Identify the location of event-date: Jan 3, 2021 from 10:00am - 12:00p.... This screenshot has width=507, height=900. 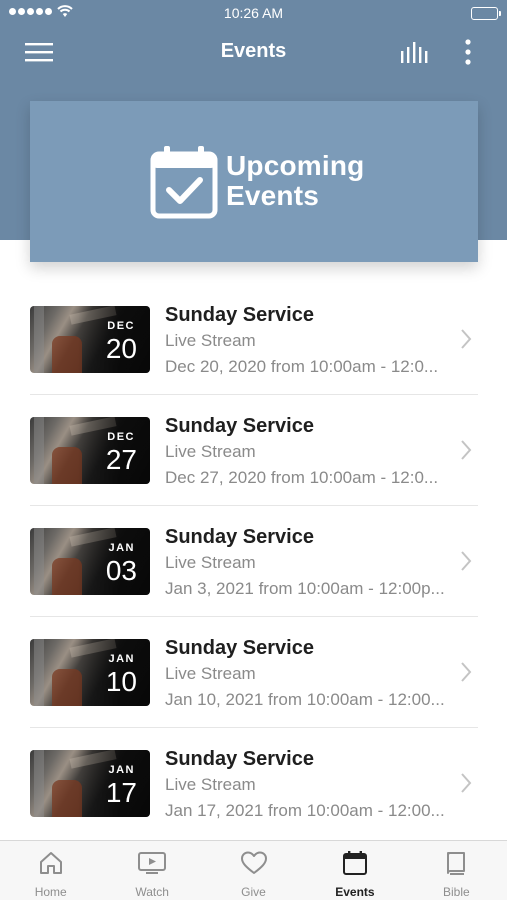
(305, 588).